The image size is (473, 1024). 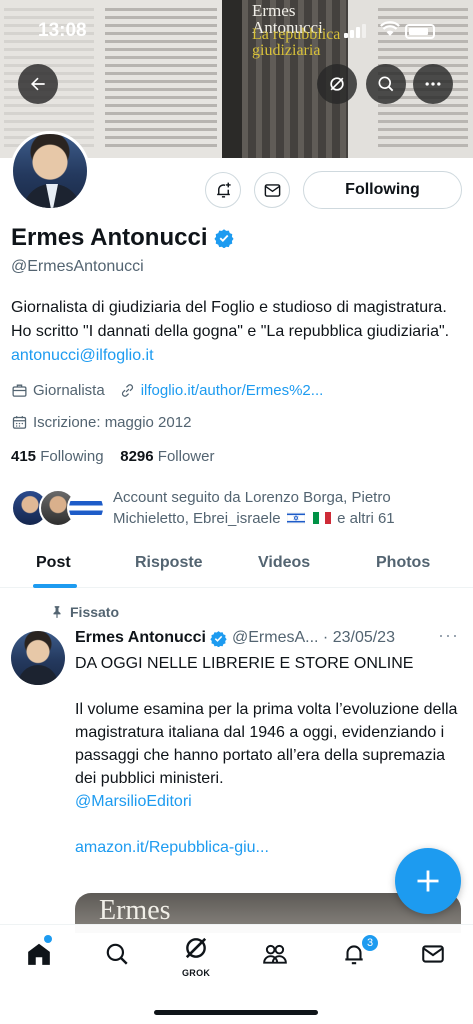 I want to click on israel-flag-icon, so click(x=295, y=518).